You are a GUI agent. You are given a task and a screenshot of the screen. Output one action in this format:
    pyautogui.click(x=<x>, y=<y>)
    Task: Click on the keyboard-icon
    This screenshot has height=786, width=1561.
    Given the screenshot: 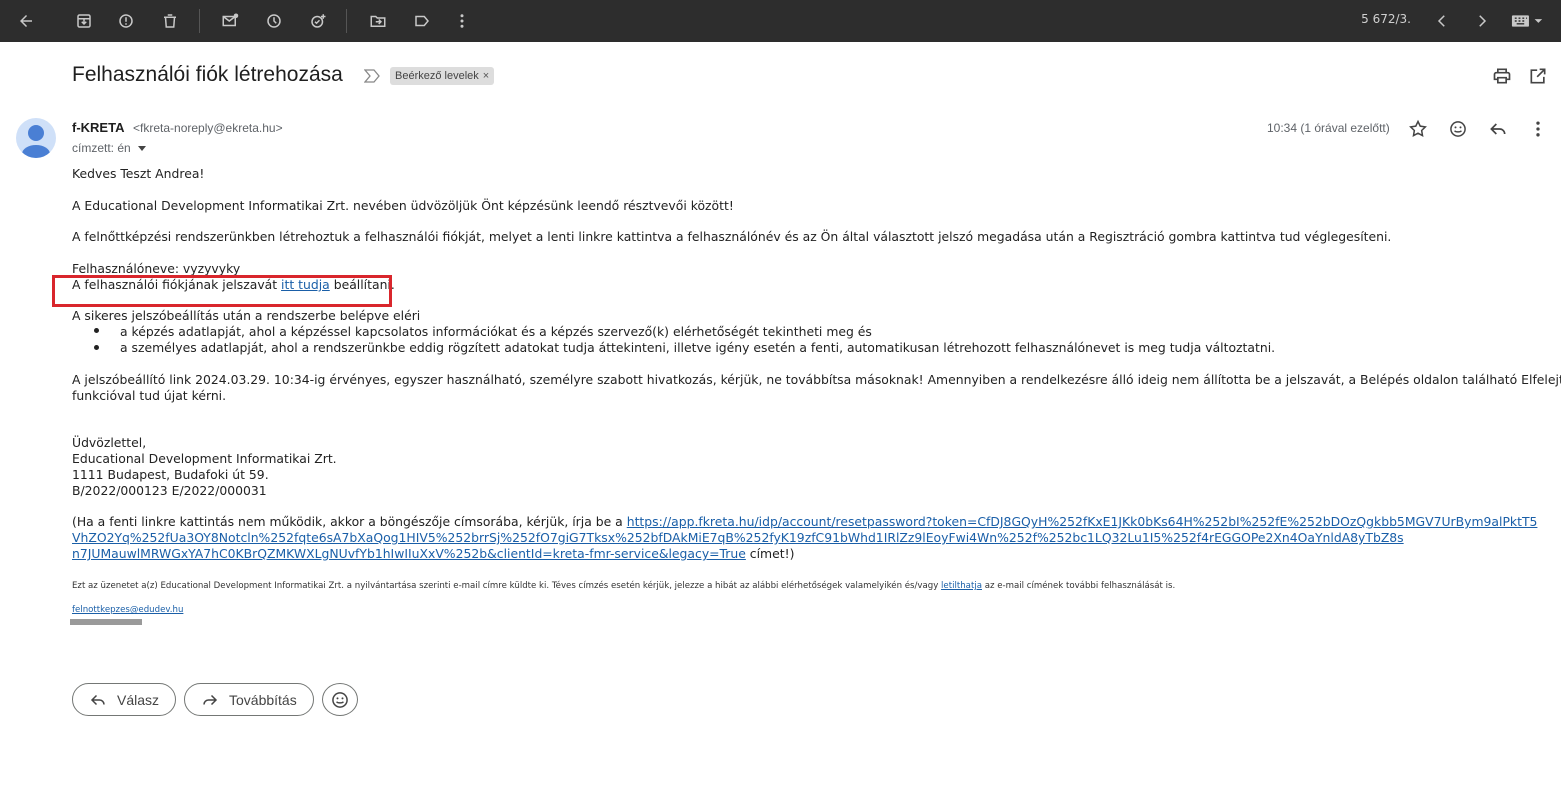 What is the action you would take?
    pyautogui.click(x=1528, y=21)
    